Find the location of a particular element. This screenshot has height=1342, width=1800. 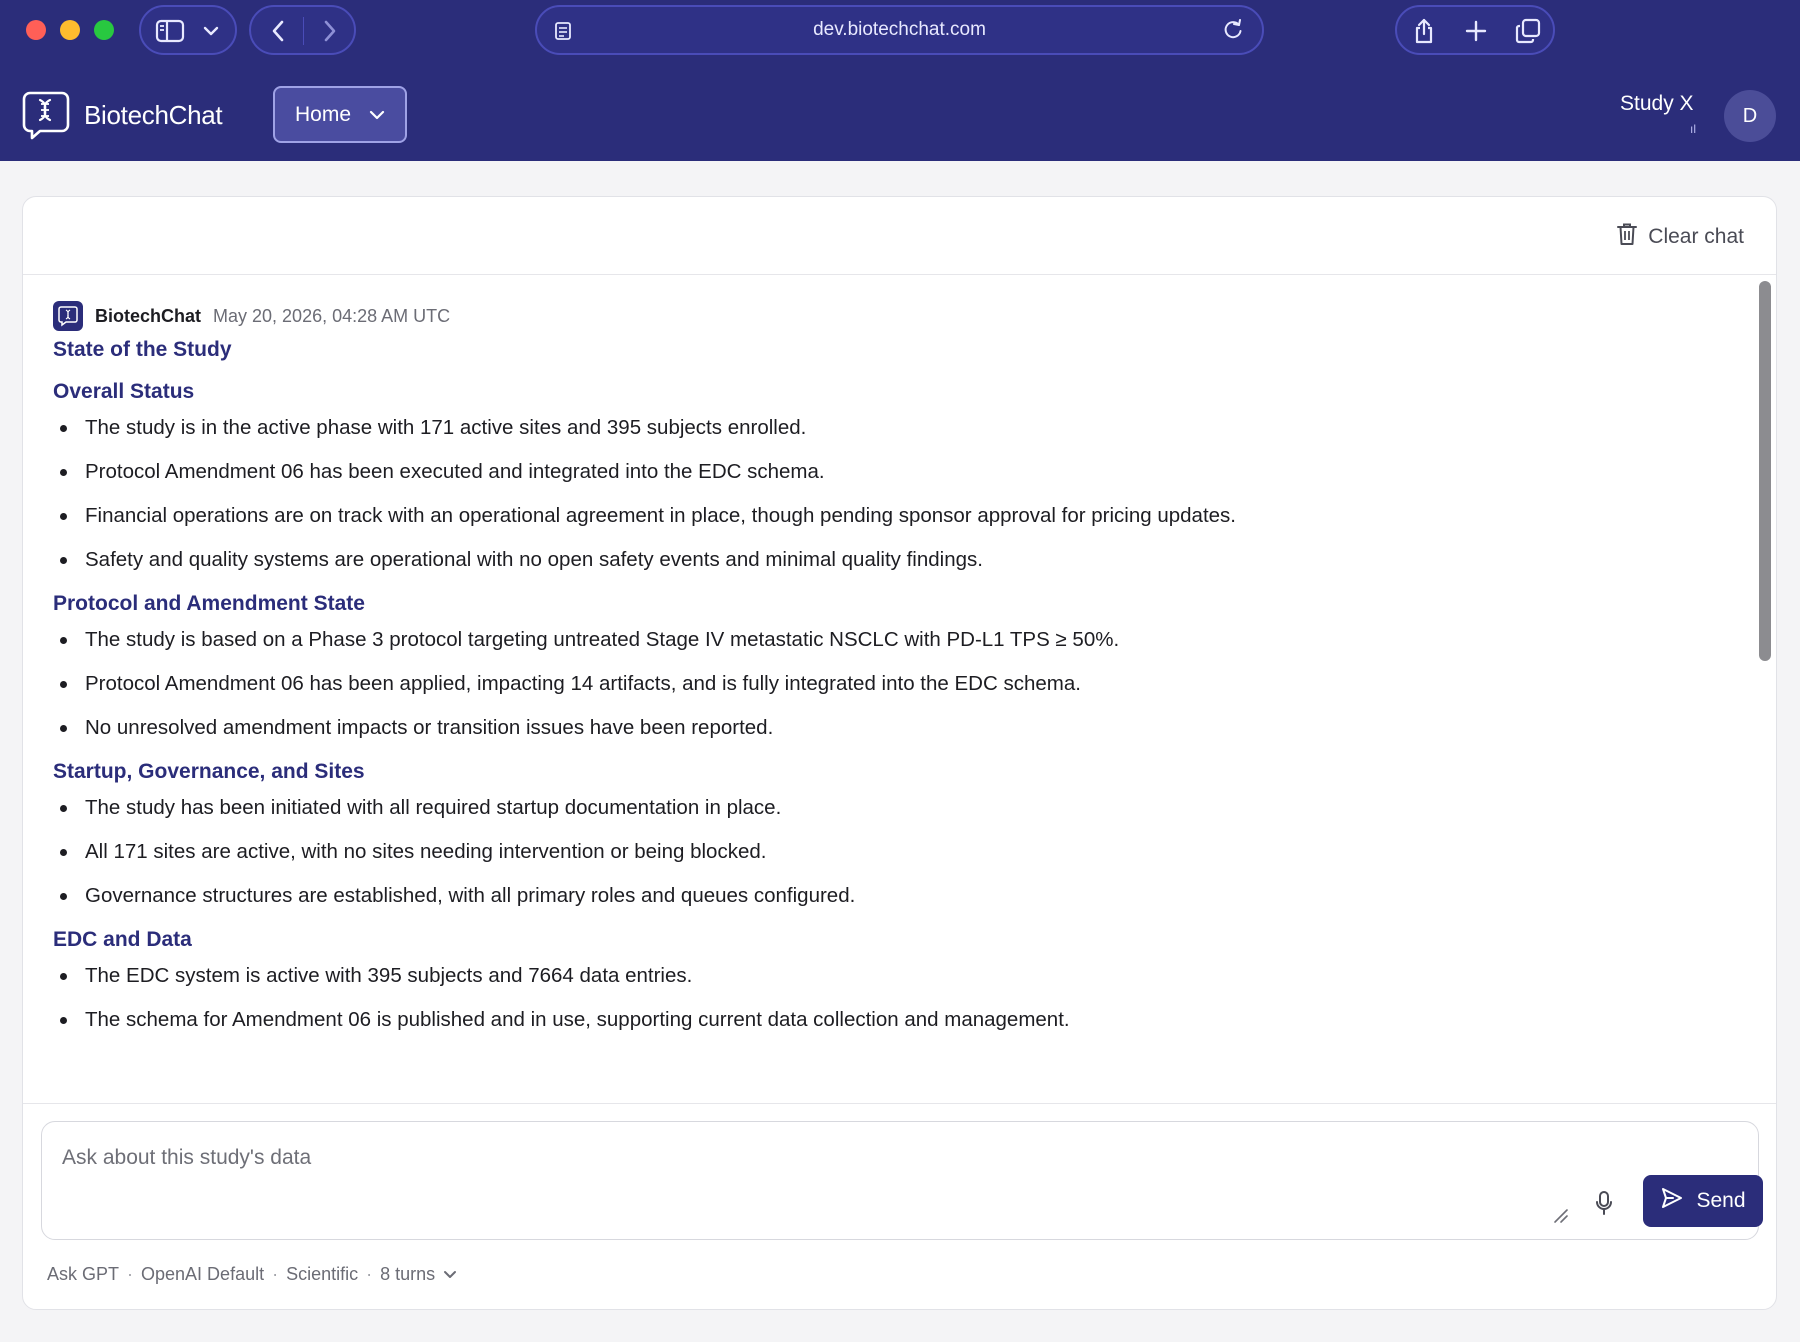

window-minimize-button is located at coordinates (70, 30).